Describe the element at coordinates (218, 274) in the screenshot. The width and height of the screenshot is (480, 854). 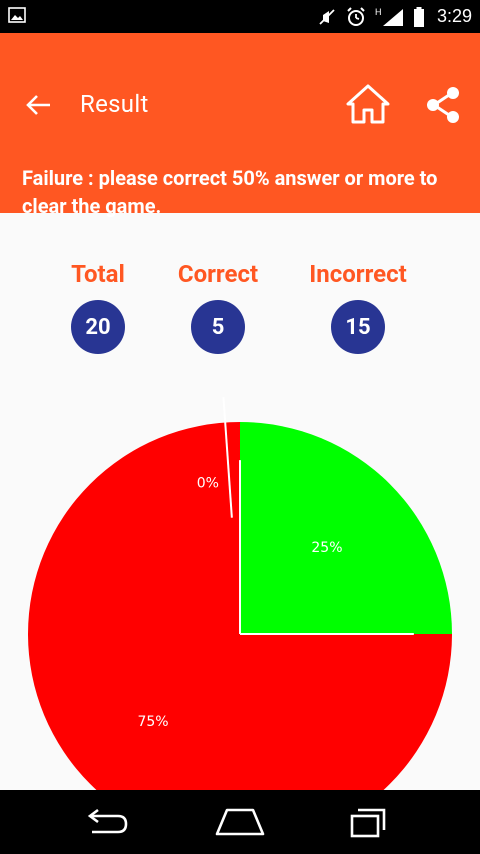
I see `correct-label: Correct` at that location.